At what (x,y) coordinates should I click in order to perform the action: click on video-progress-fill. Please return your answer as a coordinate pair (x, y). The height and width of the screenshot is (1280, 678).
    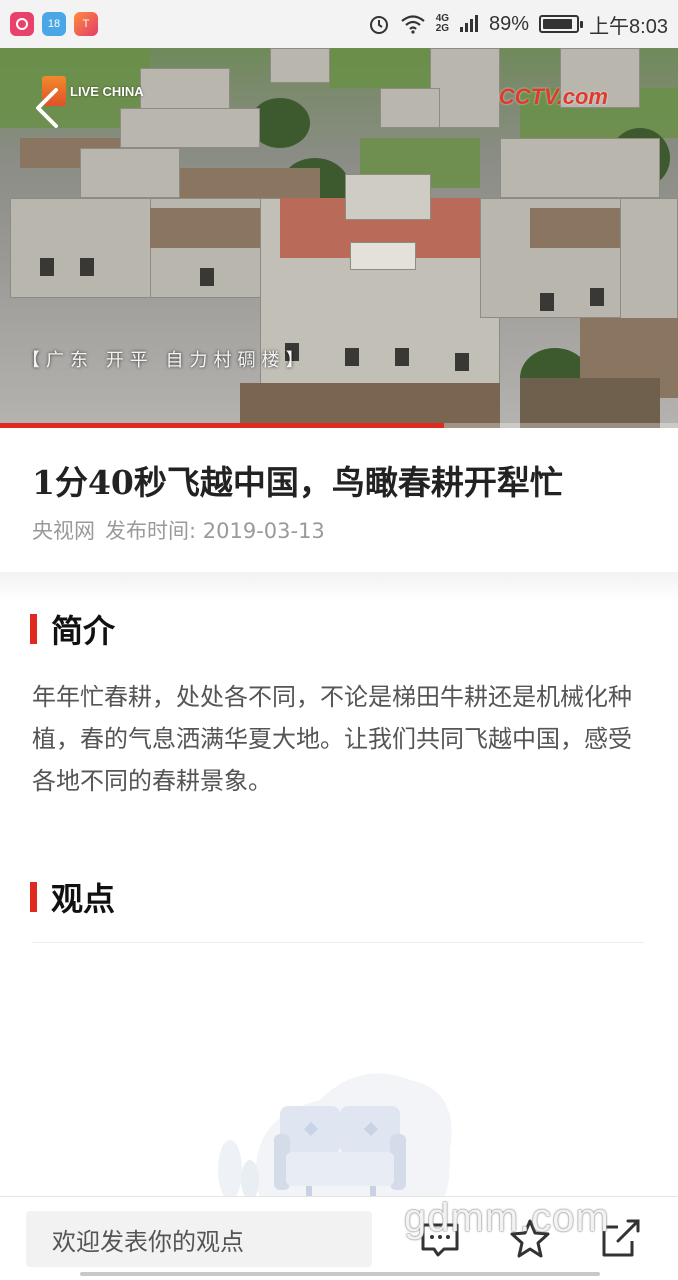
    Looking at the image, I should click on (222, 425).